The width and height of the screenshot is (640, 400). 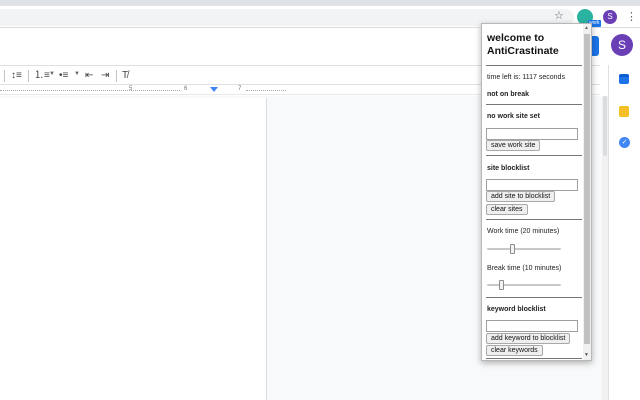 What do you see at coordinates (532, 326) in the screenshot?
I see `keyword-blocklist-input` at bounding box center [532, 326].